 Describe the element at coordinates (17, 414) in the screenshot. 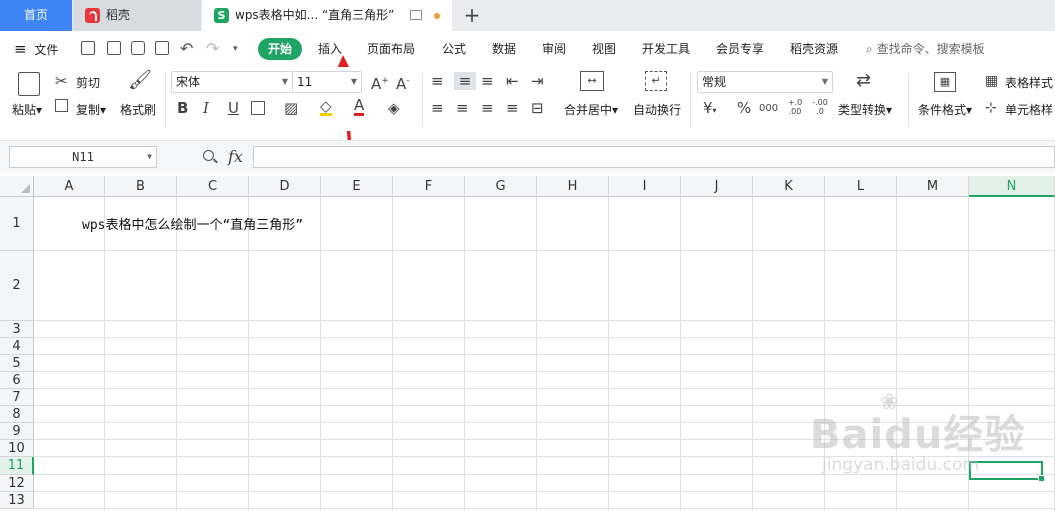

I see `row-header-8: 8` at that location.